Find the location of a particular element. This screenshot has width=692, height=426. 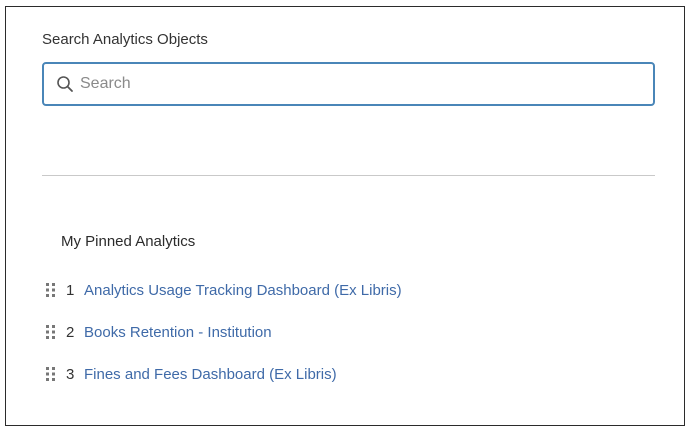

list-item: 2 Books Retention - Institution is located at coordinates (223, 332).